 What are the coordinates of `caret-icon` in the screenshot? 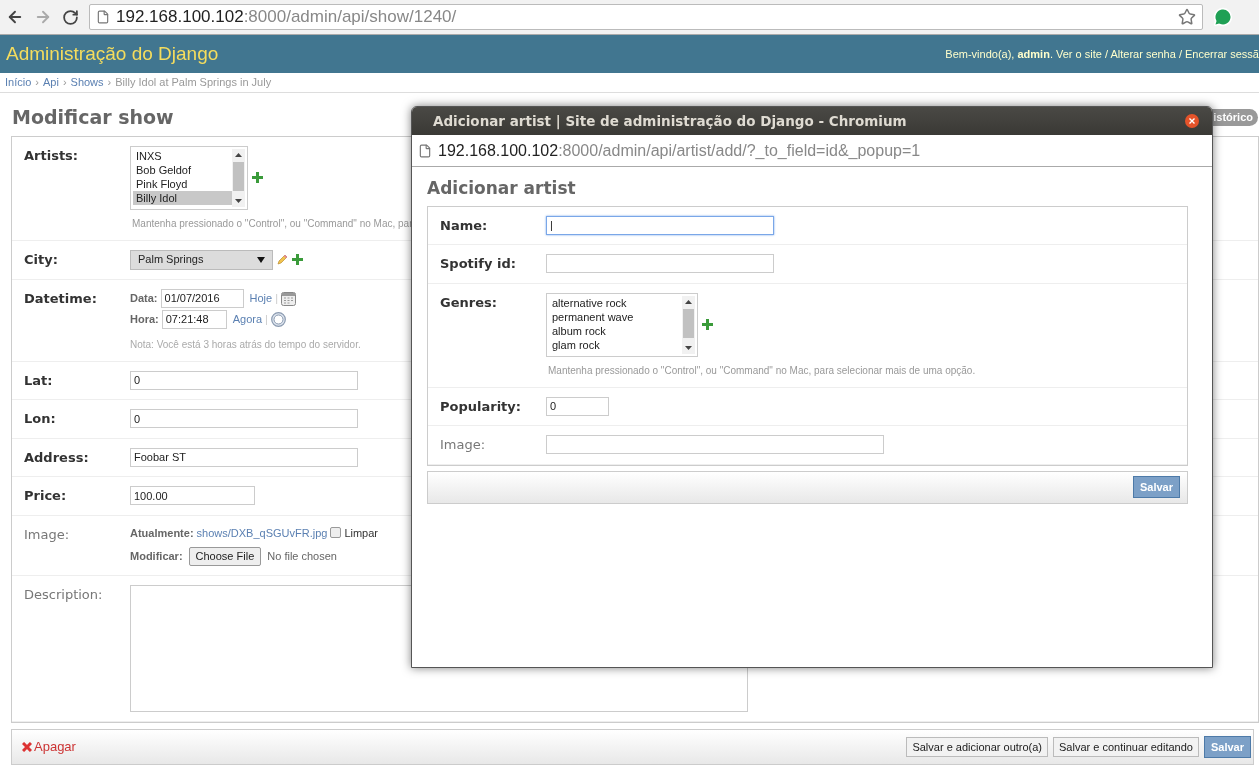 It's located at (261, 259).